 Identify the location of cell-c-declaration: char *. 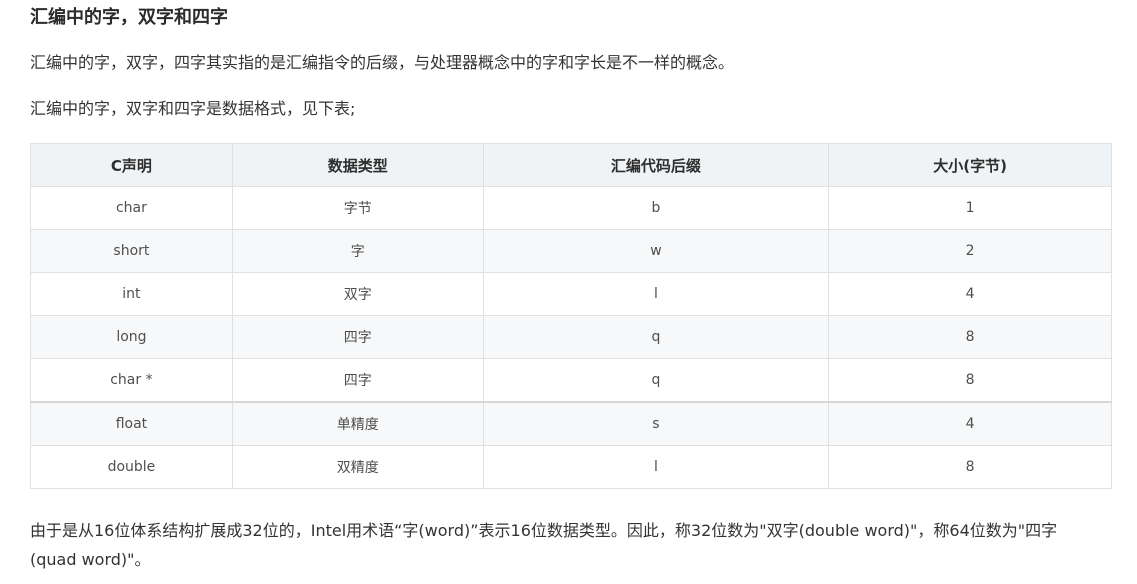
(131, 380).